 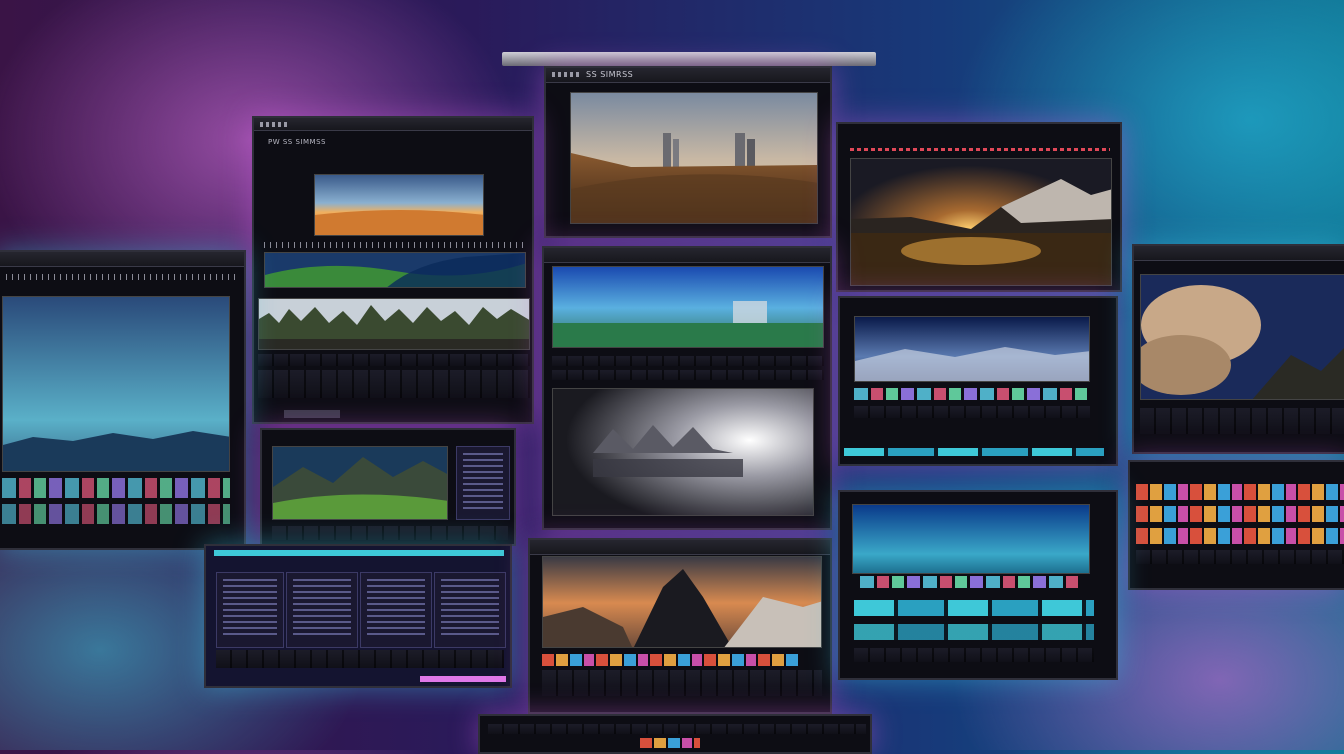 I want to click on editor-window-top-center: SS SIMRSS, so click(x=688, y=152).